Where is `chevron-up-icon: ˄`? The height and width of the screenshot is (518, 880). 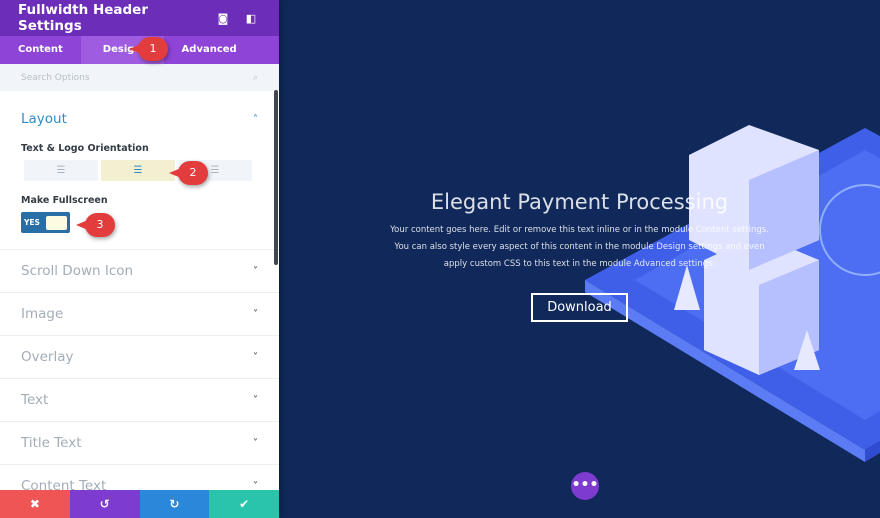
chevron-up-icon: ˄ is located at coordinates (255, 119).